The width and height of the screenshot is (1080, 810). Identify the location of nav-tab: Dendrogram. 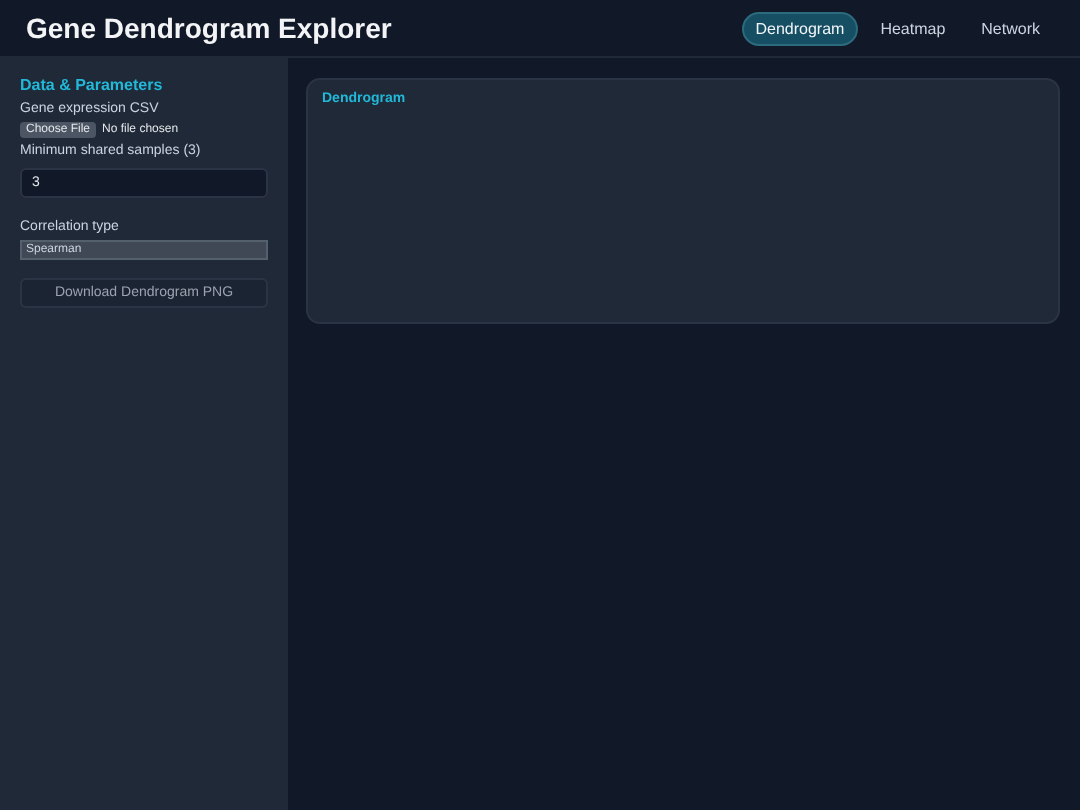
(800, 28).